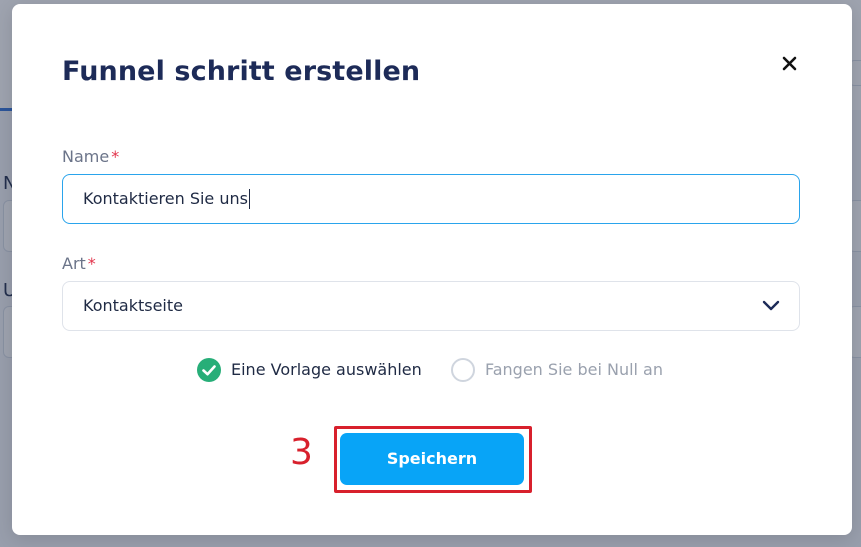 Image resolution: width=861 pixels, height=547 pixels. I want to click on option-use-template: Eine Vorlage auswählen, so click(317, 371).